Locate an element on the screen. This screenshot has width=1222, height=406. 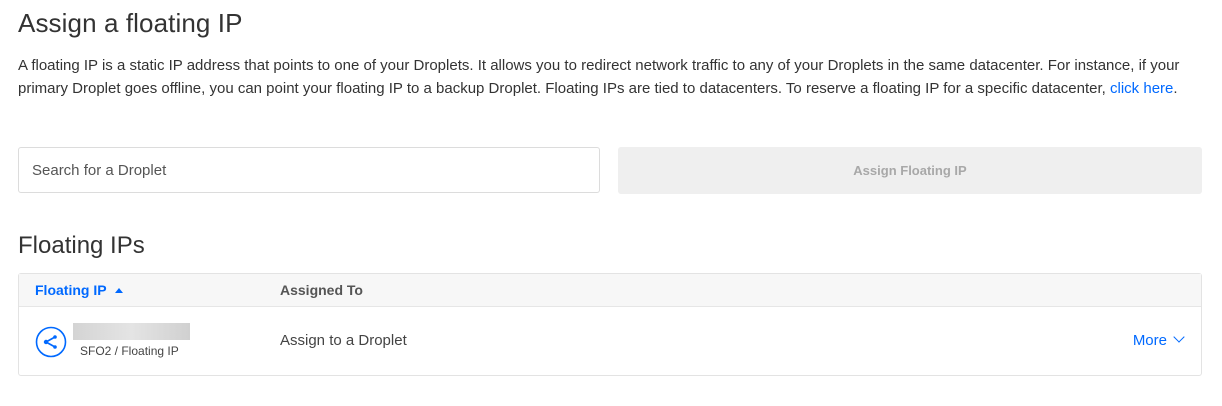
description-period: . is located at coordinates (1175, 88).